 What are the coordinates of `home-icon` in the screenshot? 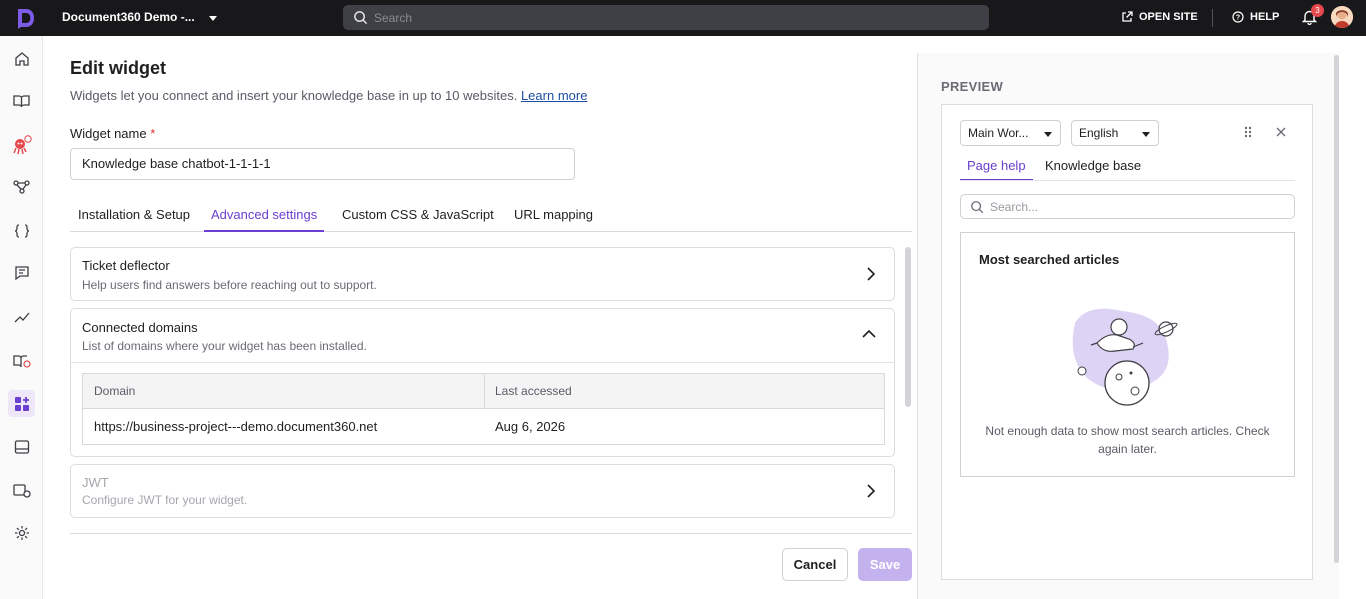 It's located at (21, 58).